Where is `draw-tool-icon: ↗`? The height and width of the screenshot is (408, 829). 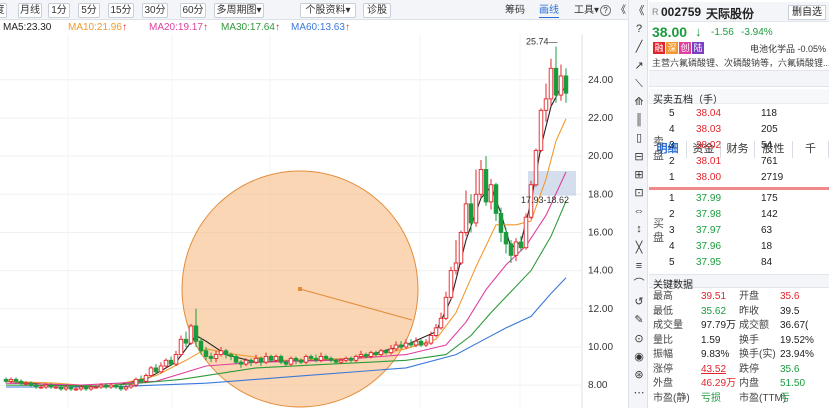 draw-tool-icon: ↗ is located at coordinates (639, 66).